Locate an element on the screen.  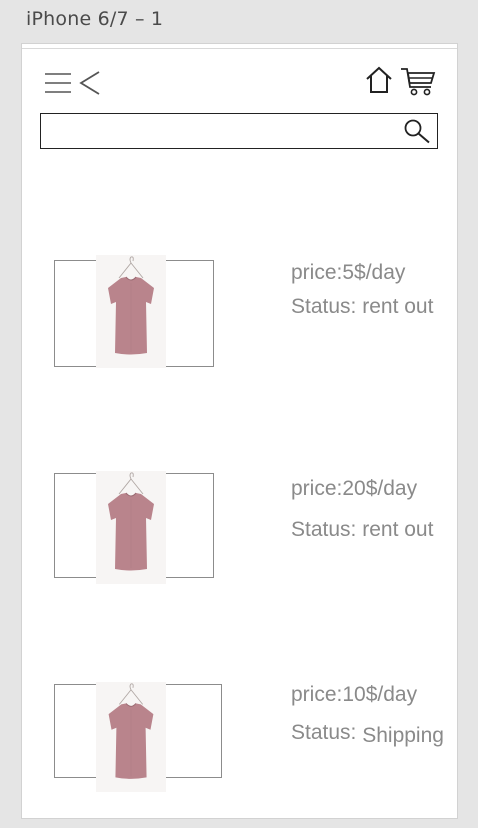
menu-icon is located at coordinates (58, 83).